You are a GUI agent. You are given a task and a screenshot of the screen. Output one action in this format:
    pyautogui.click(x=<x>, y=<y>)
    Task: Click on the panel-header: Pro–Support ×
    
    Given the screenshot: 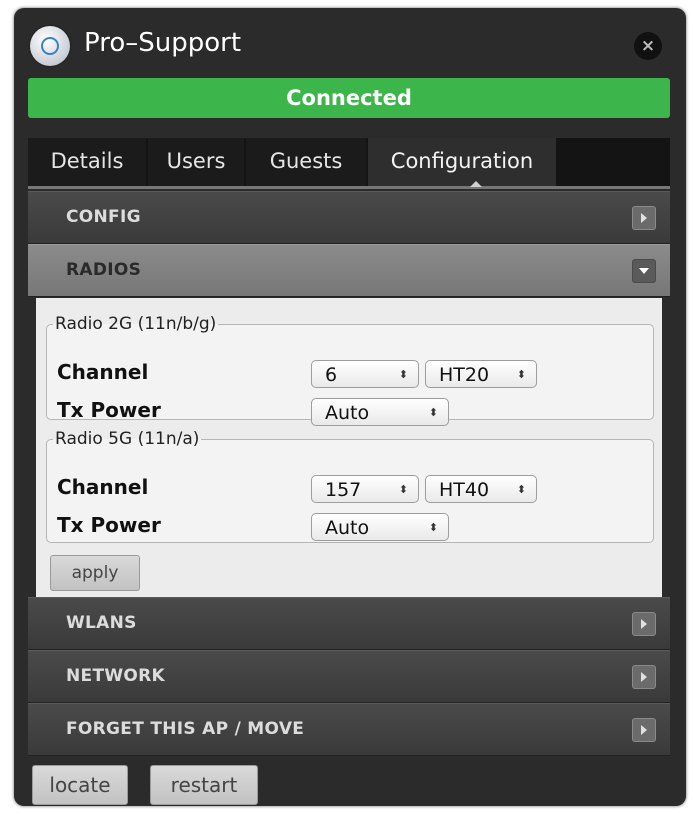 What is the action you would take?
    pyautogui.click(x=350, y=47)
    